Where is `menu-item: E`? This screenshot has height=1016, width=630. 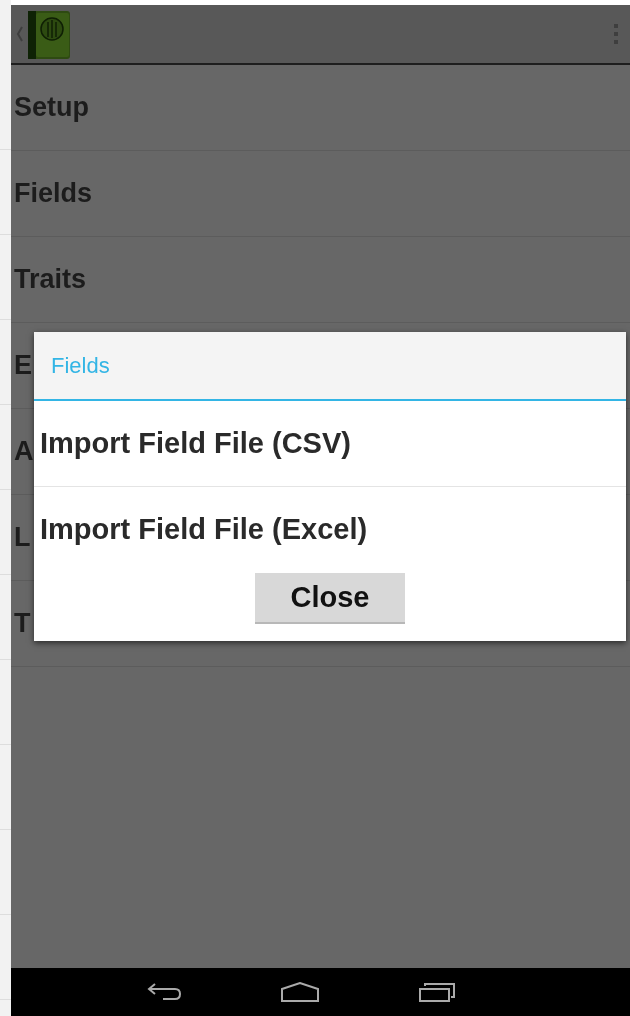
menu-item: E is located at coordinates (23, 365).